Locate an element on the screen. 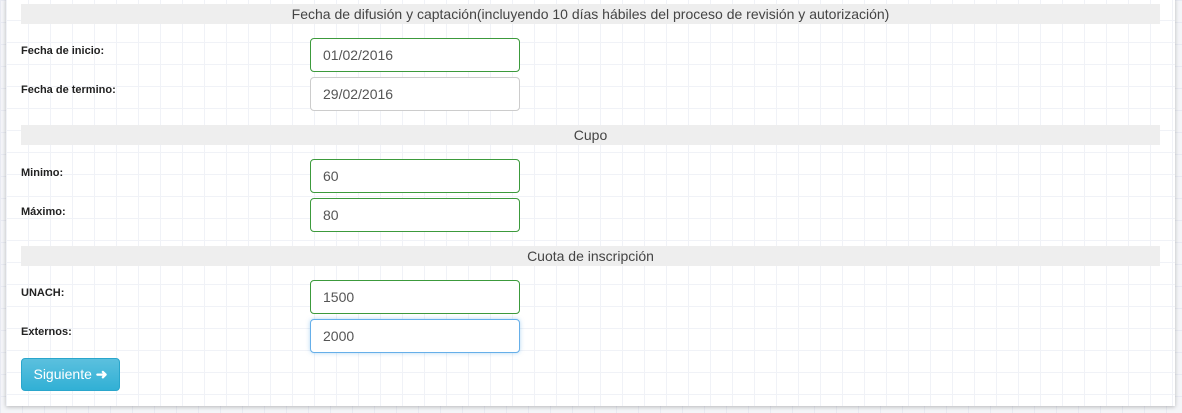 This screenshot has height=413, width=1182. section-header-cuota: Cuota de inscripción is located at coordinates (590, 256).